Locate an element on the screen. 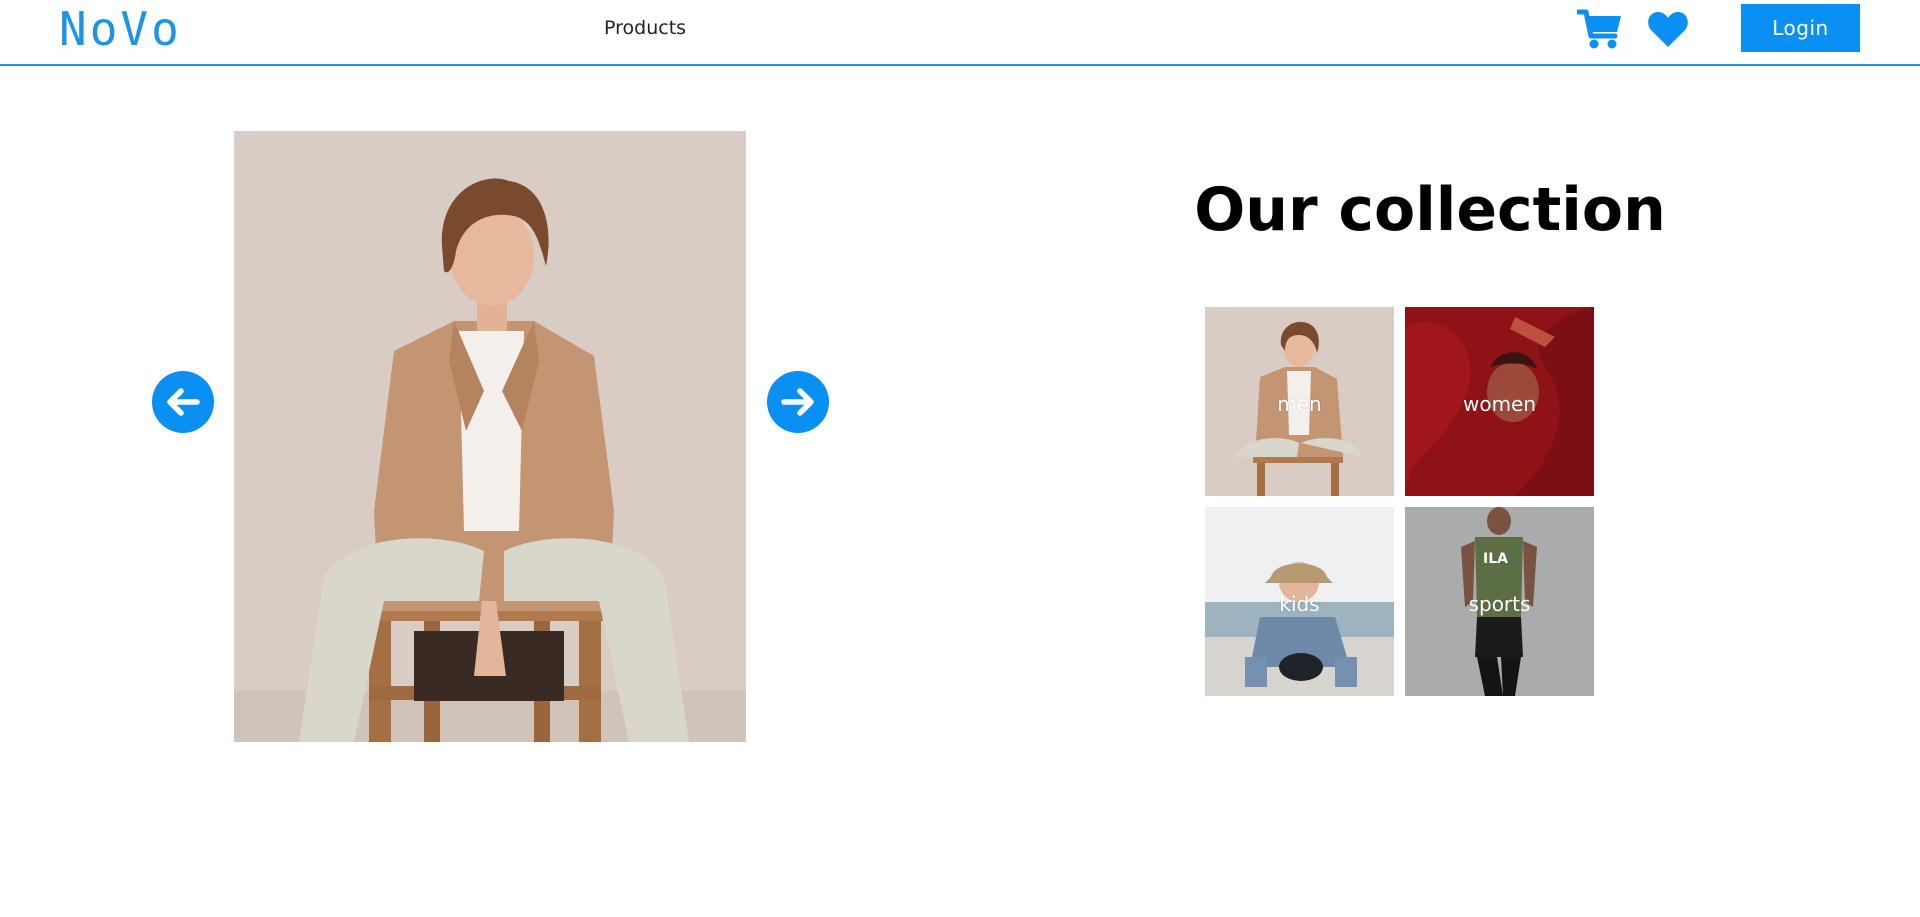 The height and width of the screenshot is (917, 1920). category-tile-men: men is located at coordinates (1299, 401).